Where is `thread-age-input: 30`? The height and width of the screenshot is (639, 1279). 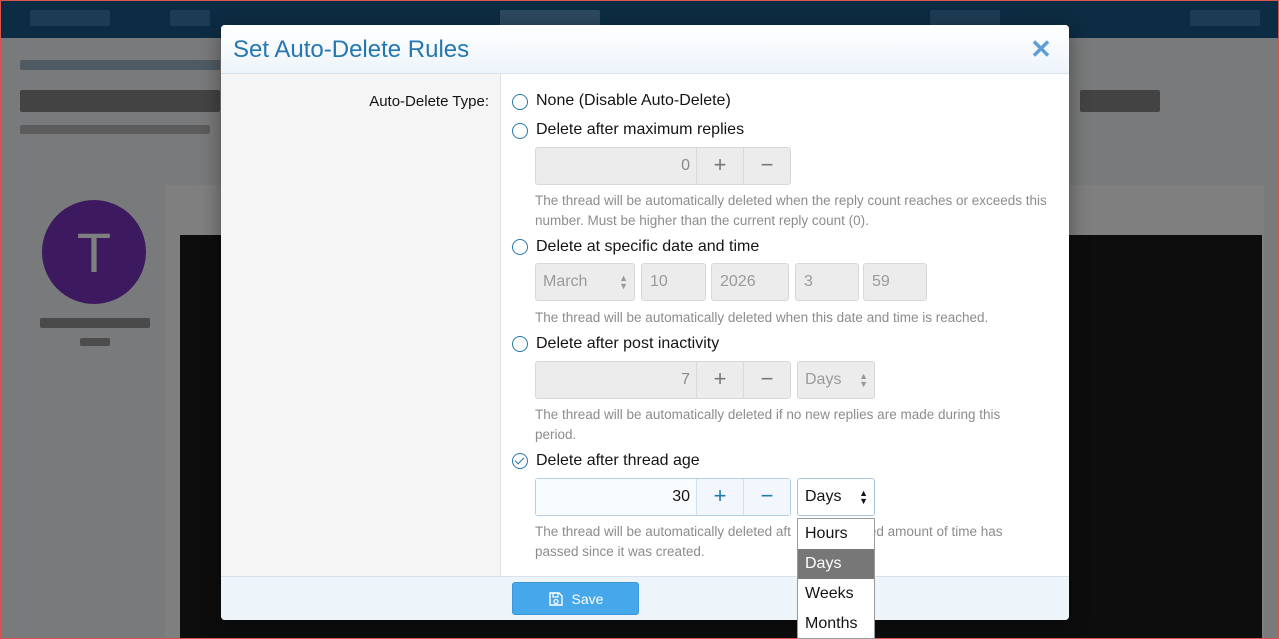
thread-age-input: 30 is located at coordinates (616, 497).